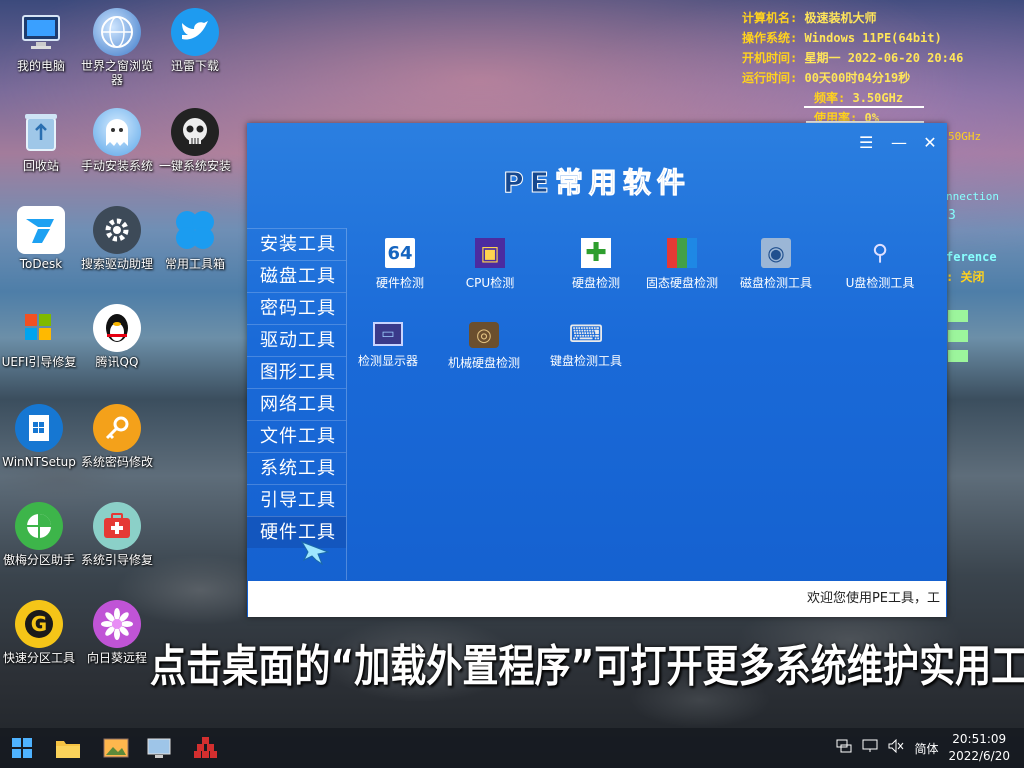  Describe the element at coordinates (490, 283) in the screenshot. I see `tool-label: CPU检测` at that location.